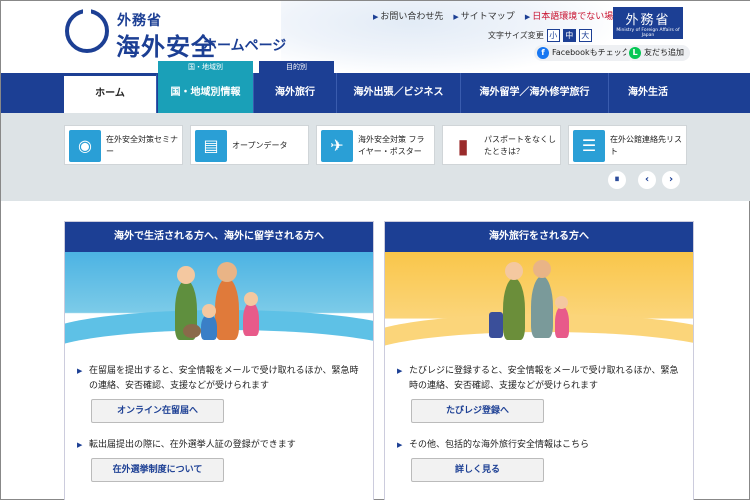  I want to click on contact-link: お問い合わせ先, so click(408, 15).